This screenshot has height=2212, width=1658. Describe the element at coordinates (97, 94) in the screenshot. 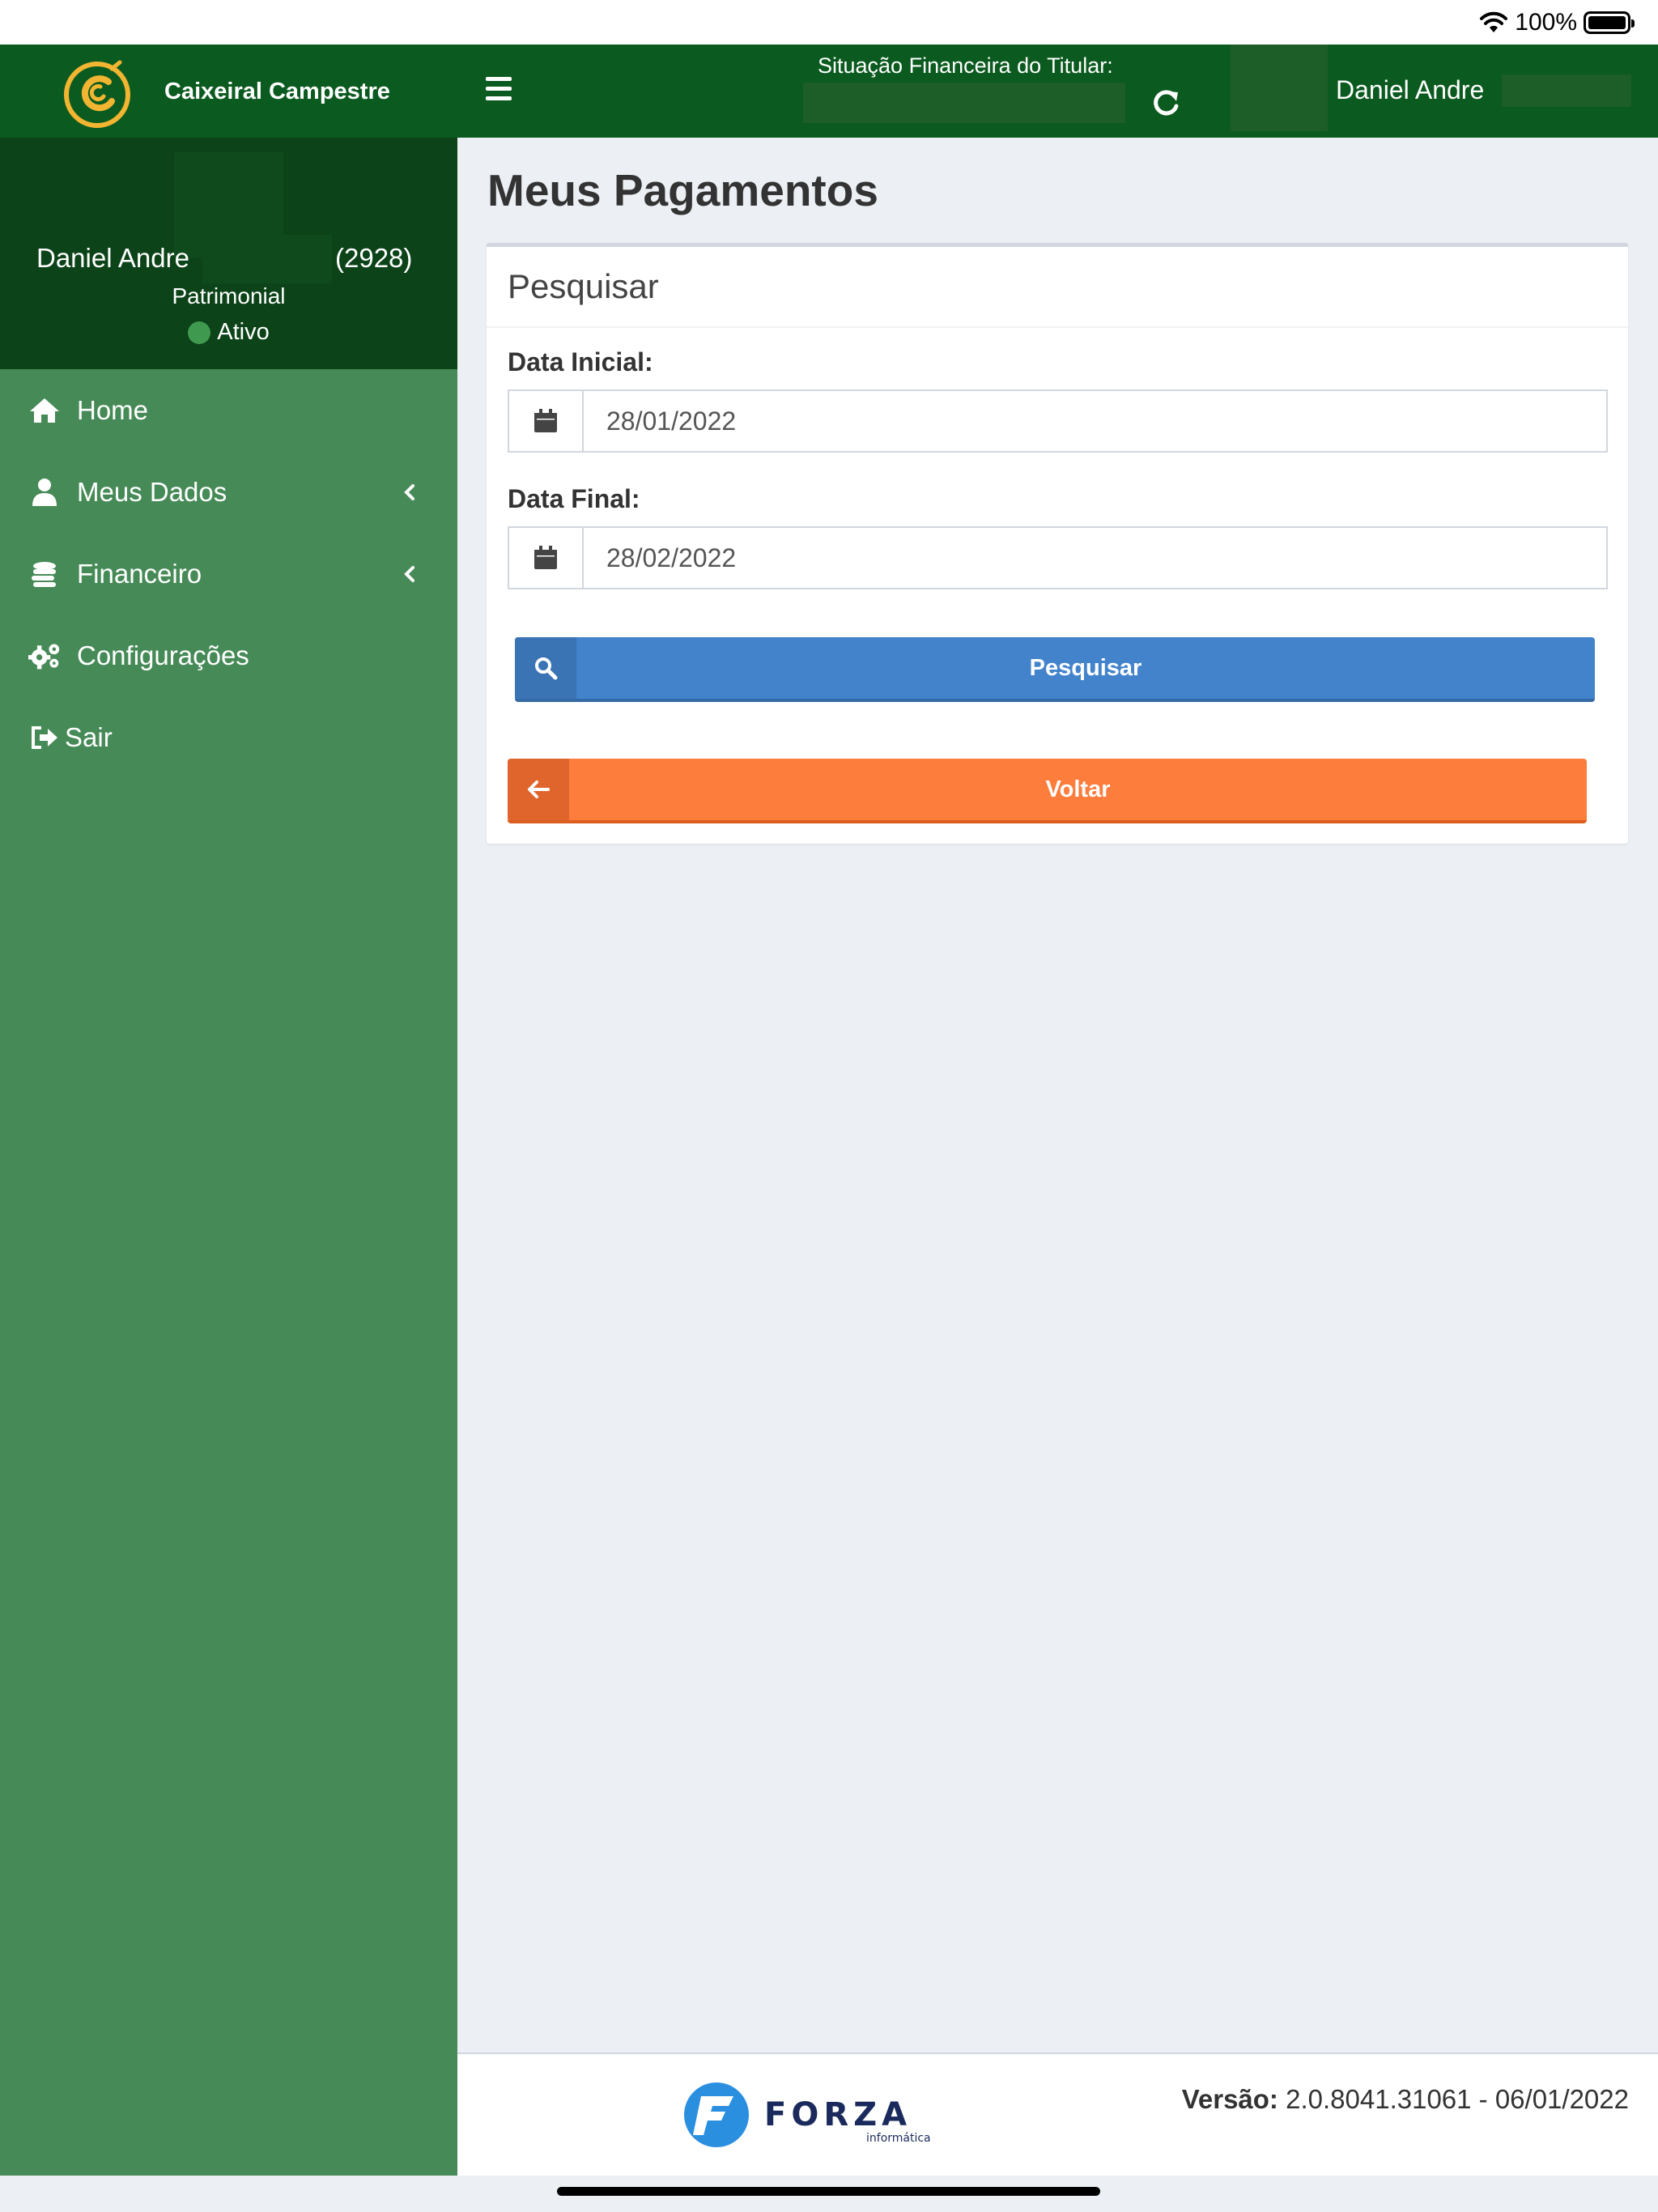

I see `club-logo-icon` at that location.